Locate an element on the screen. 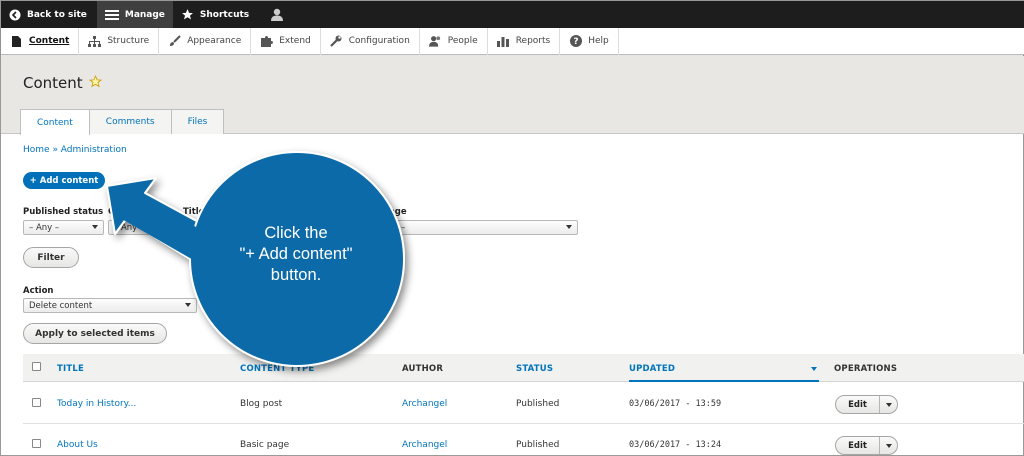 The height and width of the screenshot is (456, 1024). language-select: – is located at coordinates (479, 227).